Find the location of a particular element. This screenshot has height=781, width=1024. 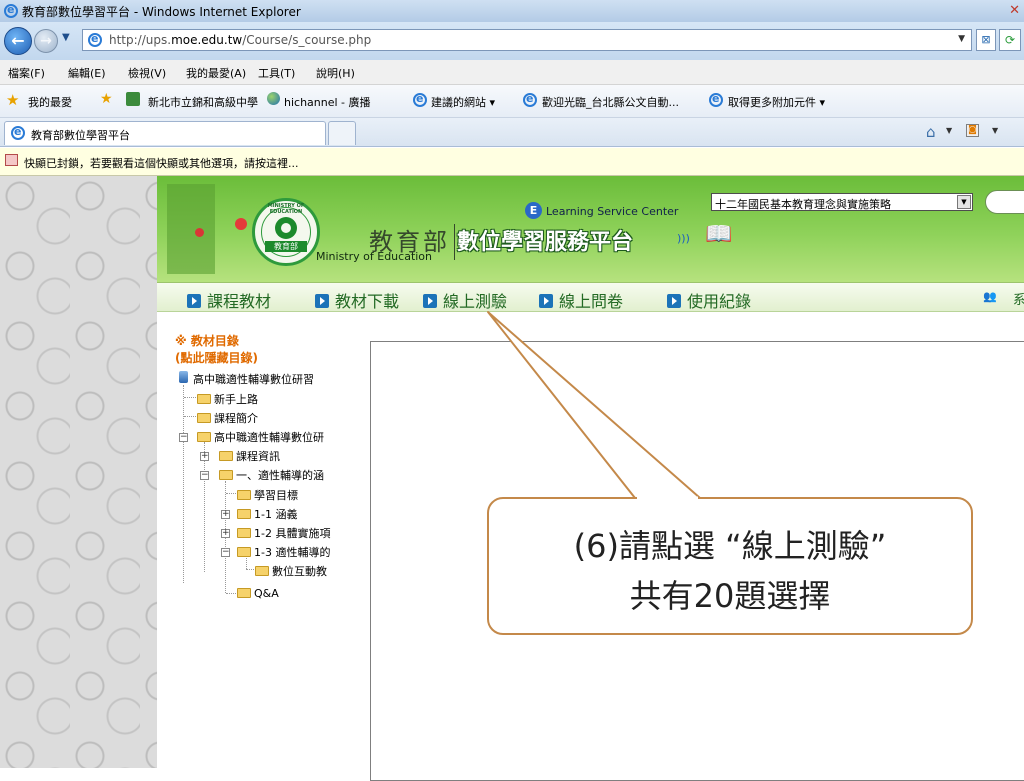

callout-line-2: 共有20題選擇 is located at coordinates (730, 596).